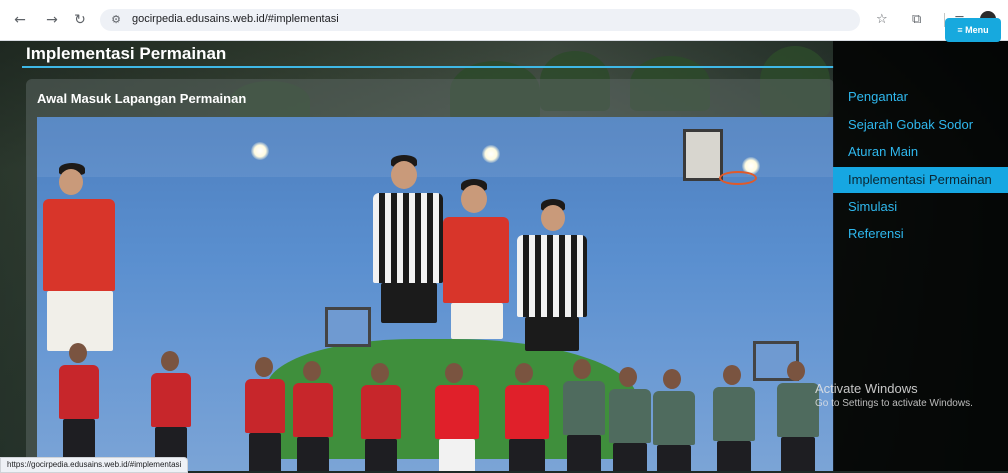 The width and height of the screenshot is (1008, 473). Describe the element at coordinates (894, 403) in the screenshot. I see `activation-watermark-subtitle: Go to Settings to activate Windows.` at that location.